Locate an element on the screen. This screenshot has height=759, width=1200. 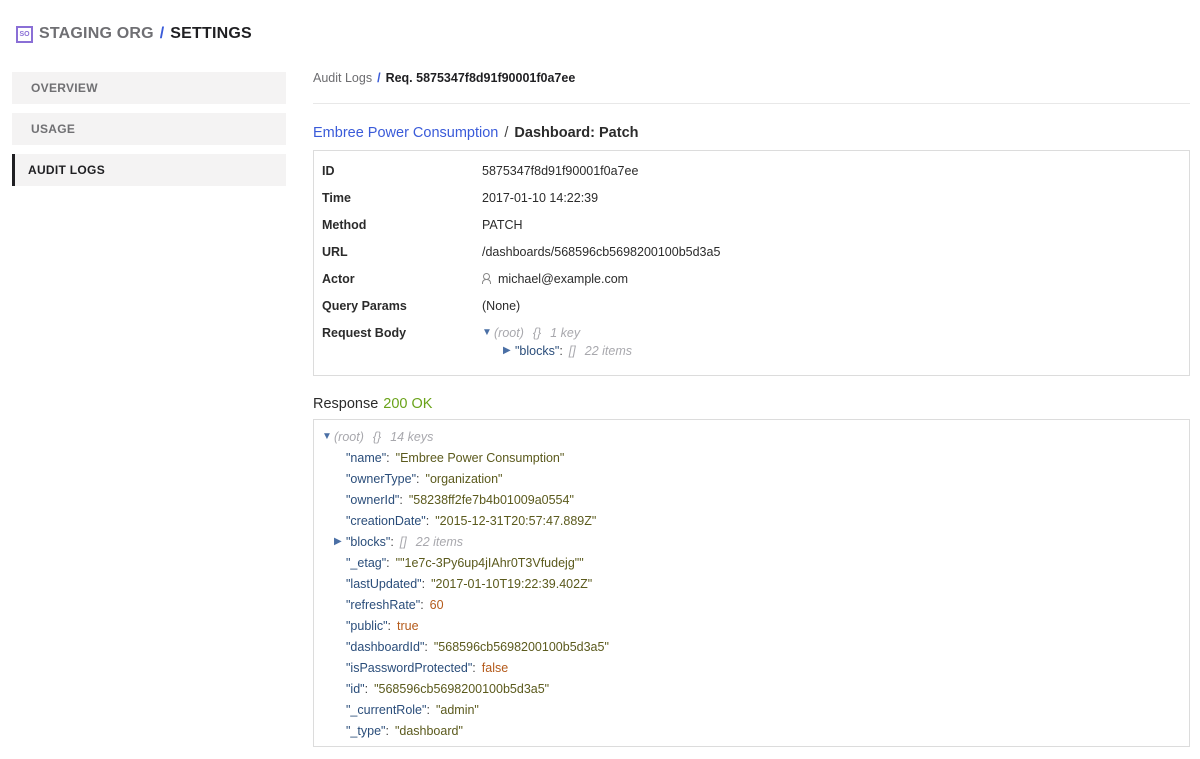
json-node-blocks: ▶ "blocks" : [] 22 items is located at coordinates (751, 350).